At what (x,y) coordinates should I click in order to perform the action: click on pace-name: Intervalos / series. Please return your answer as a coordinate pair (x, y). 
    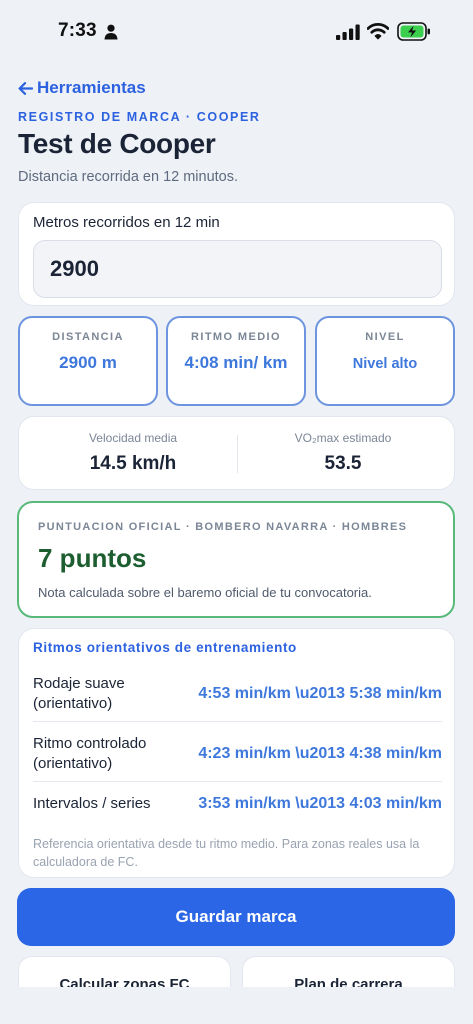
    Looking at the image, I should click on (92, 803).